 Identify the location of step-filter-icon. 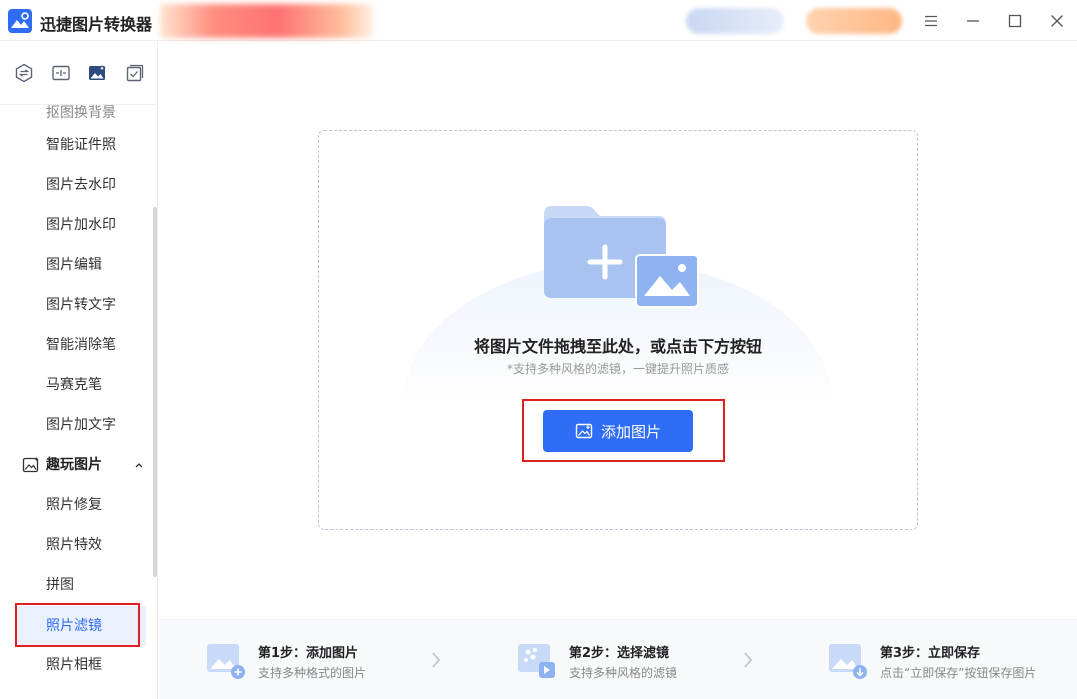
(536, 661).